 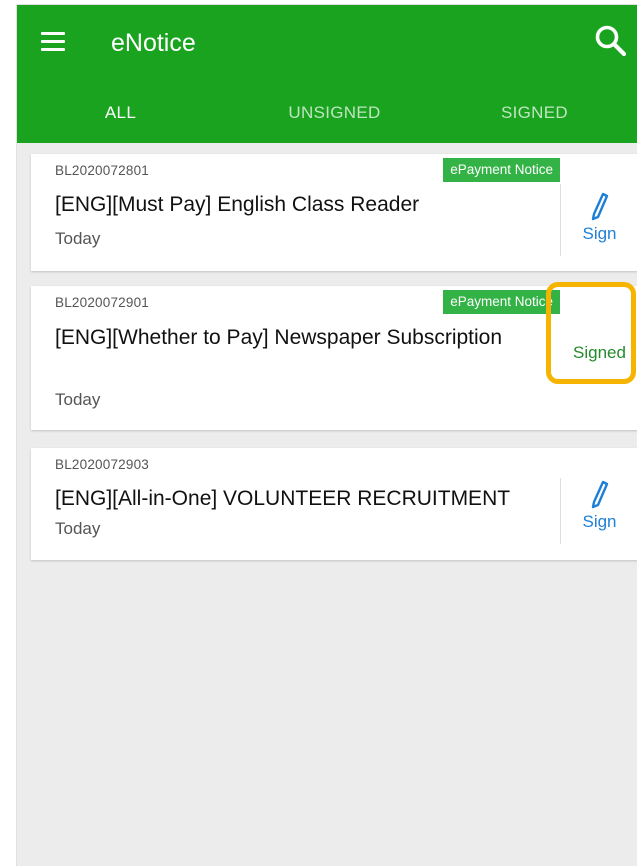 What do you see at coordinates (534, 119) in the screenshot?
I see `tab-signed: SIGNED` at bounding box center [534, 119].